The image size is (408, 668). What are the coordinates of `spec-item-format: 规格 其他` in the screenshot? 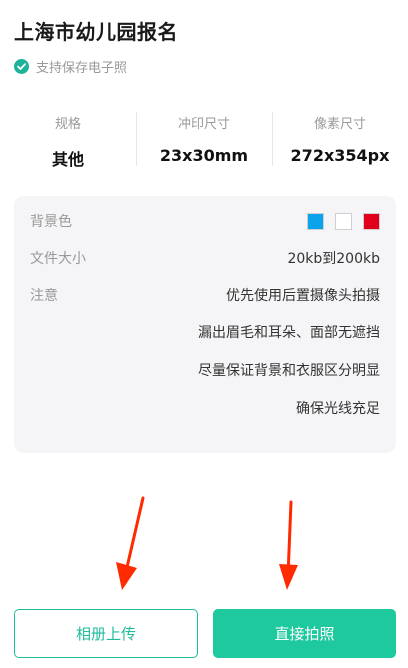 It's located at (68, 140).